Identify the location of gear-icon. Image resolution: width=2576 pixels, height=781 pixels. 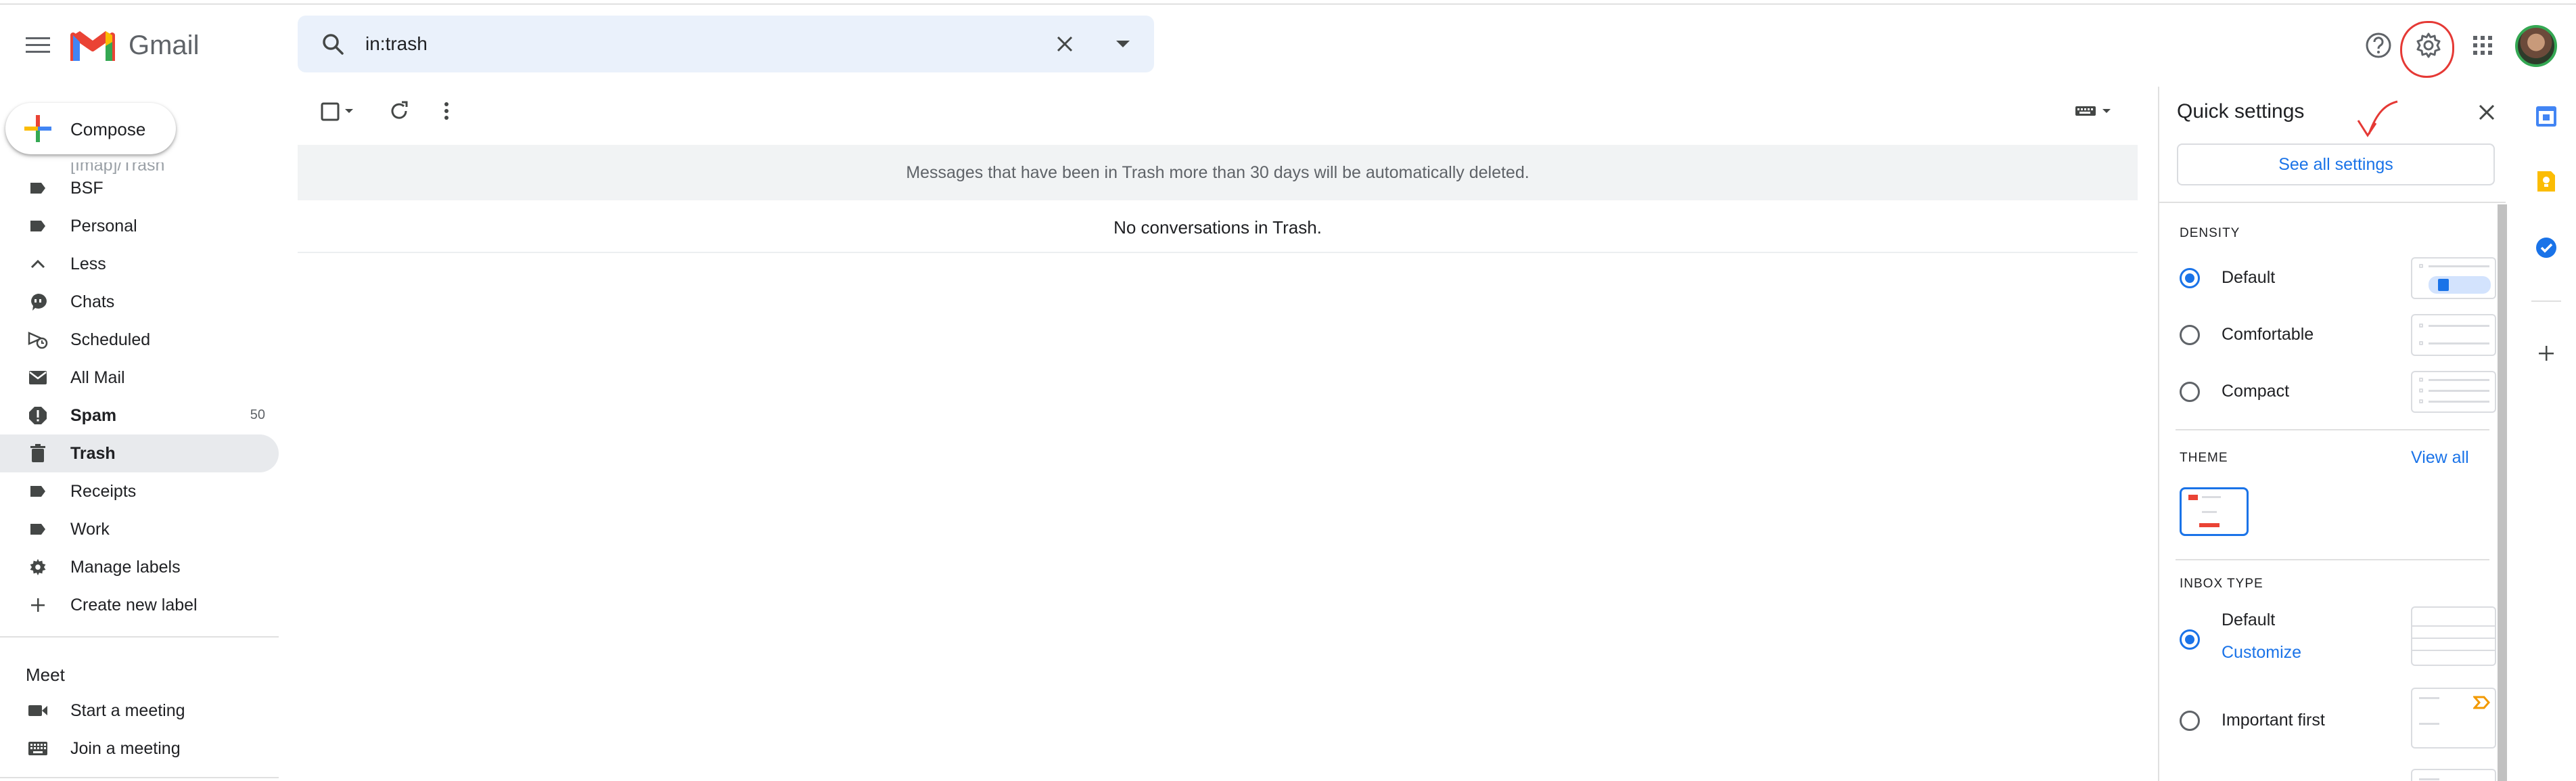
(38, 567).